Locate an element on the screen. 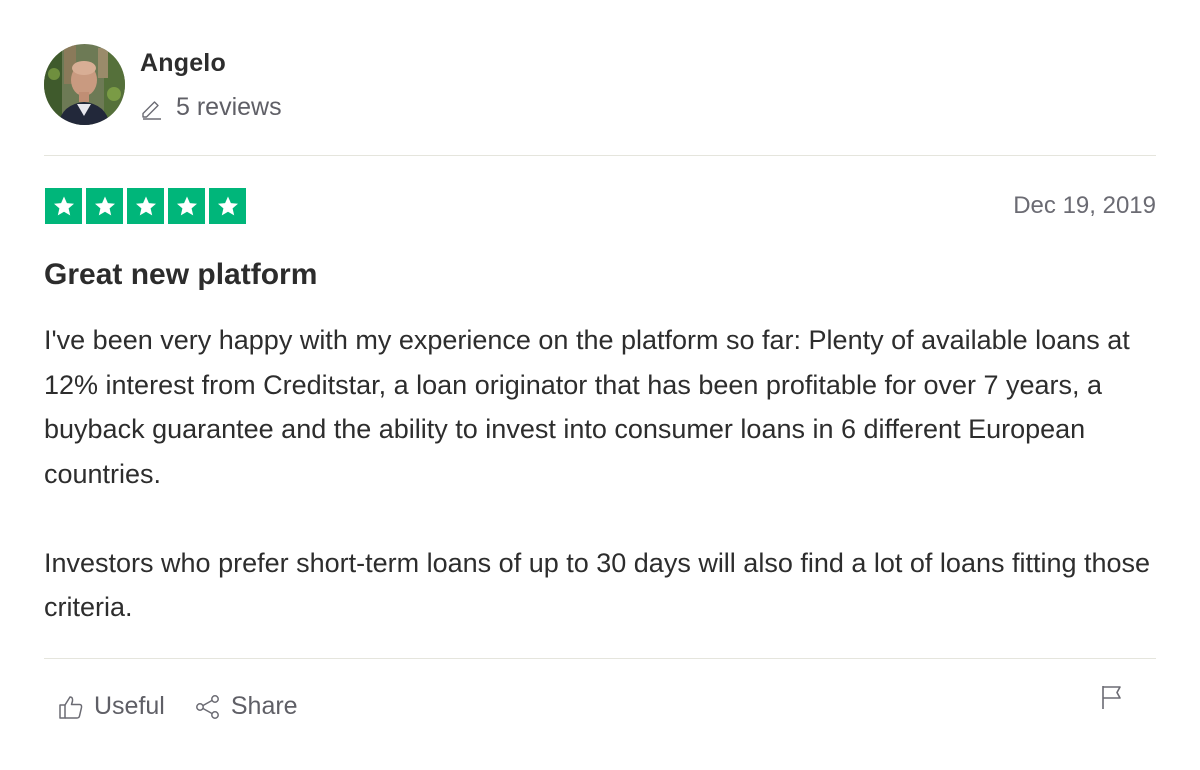 The width and height of the screenshot is (1200, 770). share-icon is located at coordinates (208, 707).